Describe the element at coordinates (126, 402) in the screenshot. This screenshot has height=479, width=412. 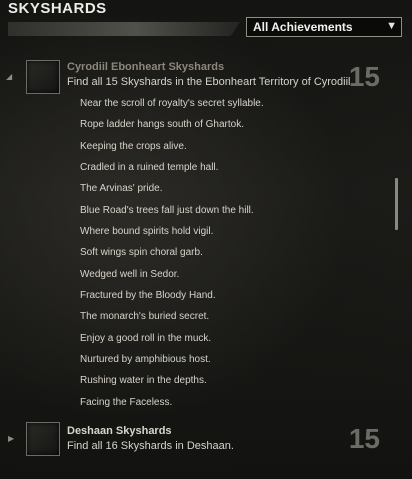
I see `criteria-item: Facing the Faceless.` at that location.